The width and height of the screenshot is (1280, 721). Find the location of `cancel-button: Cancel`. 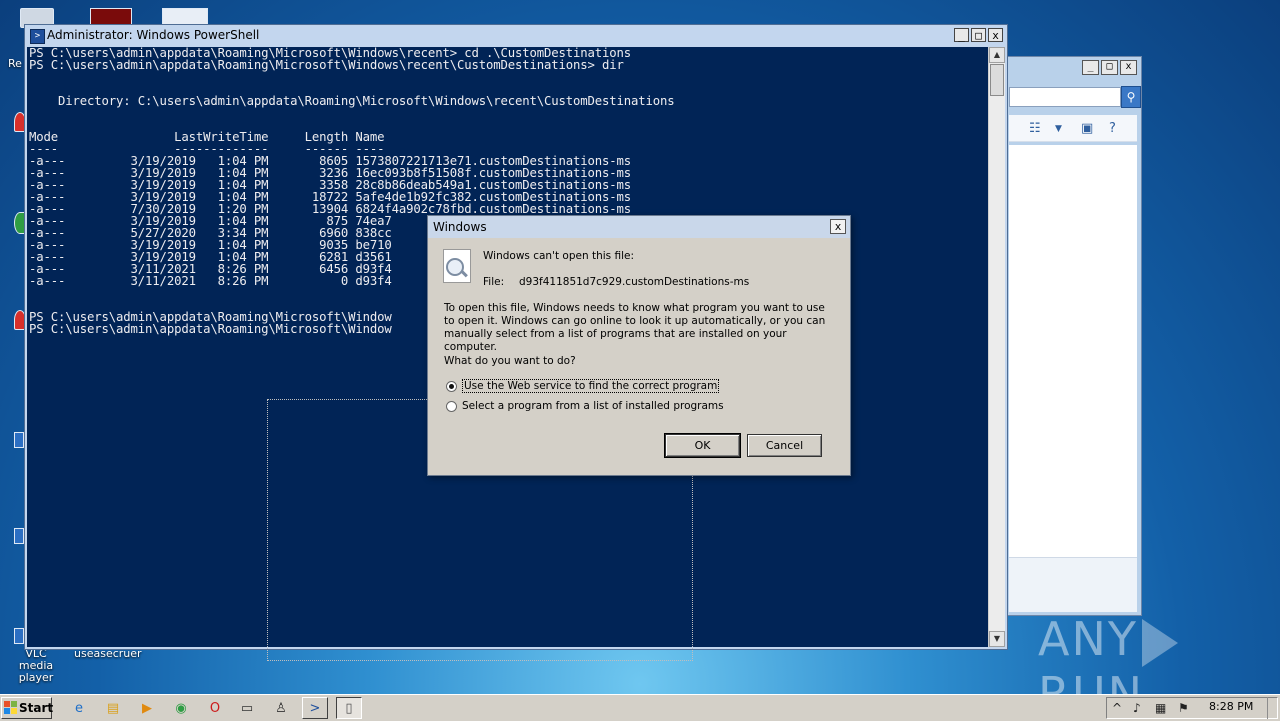

cancel-button: Cancel is located at coordinates (784, 445).